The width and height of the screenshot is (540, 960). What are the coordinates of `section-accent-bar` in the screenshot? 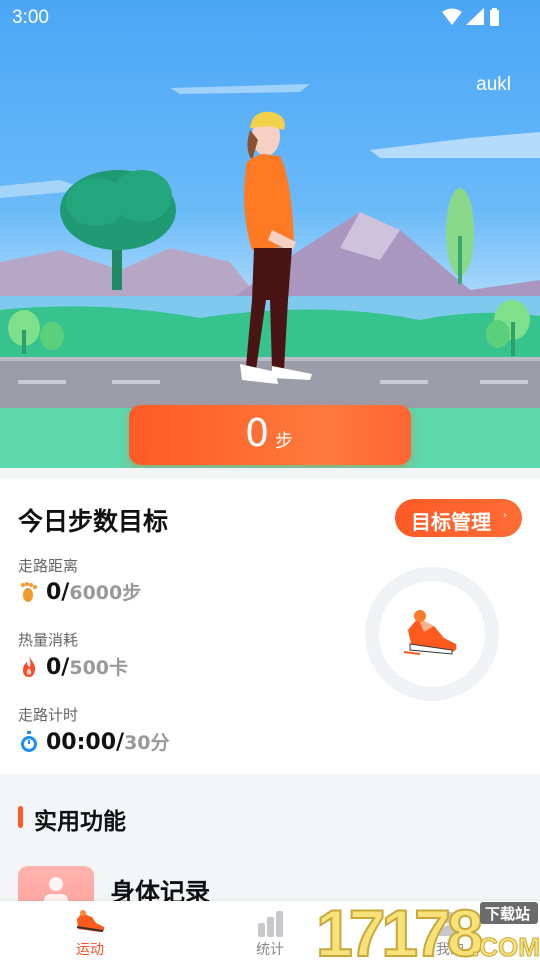 It's located at (20, 817).